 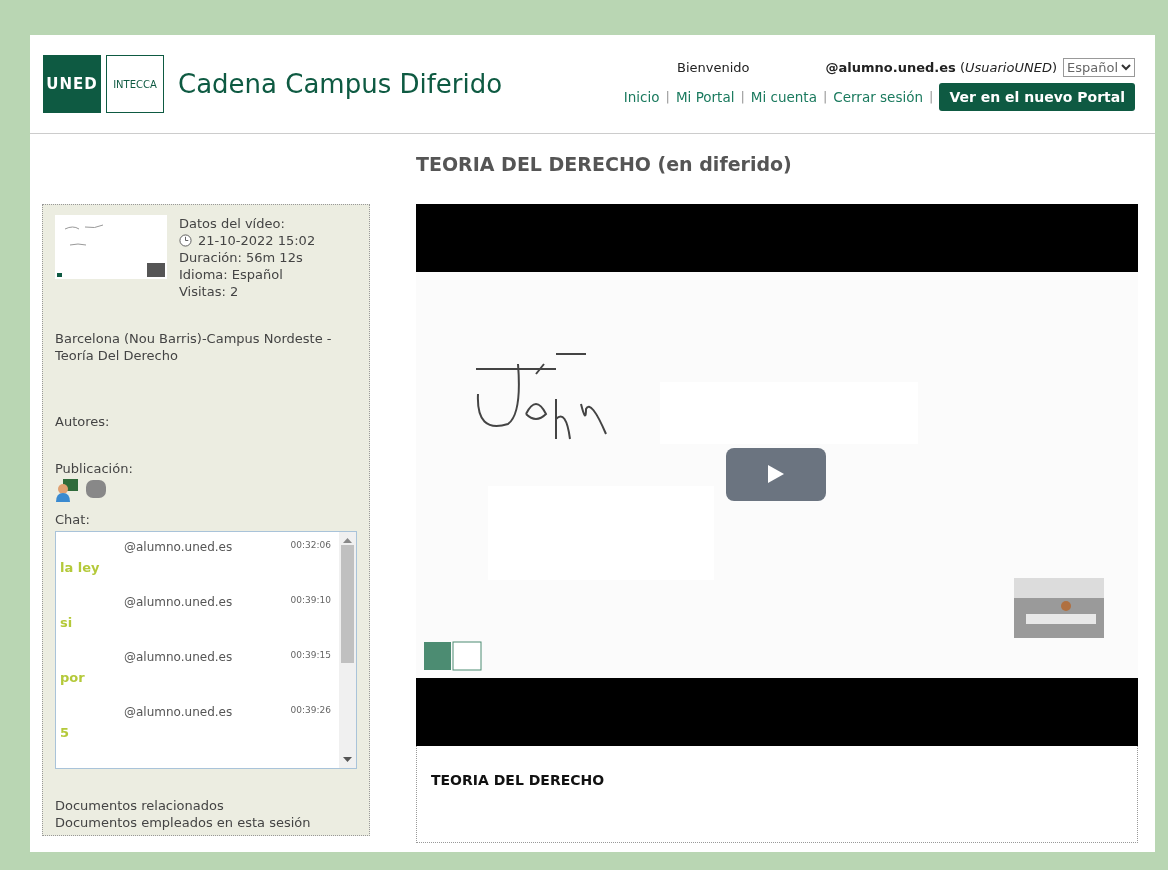 What do you see at coordinates (310, 710) in the screenshot?
I see `chat-time: 00:39:26` at bounding box center [310, 710].